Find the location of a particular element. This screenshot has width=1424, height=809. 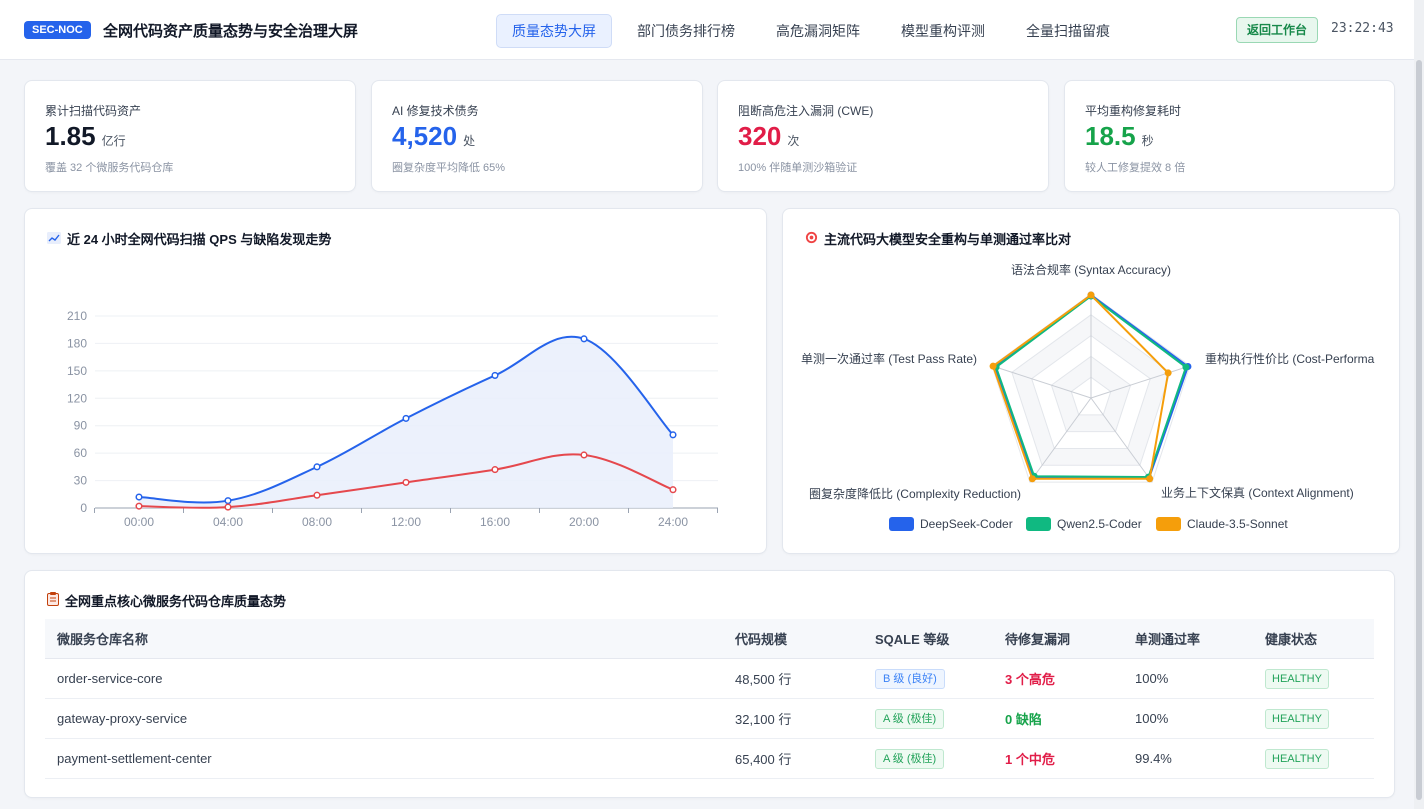

kpi-card-refactor-time: 平均重构修复耗时 18.5 秒 较人工修复提效 8 倍 is located at coordinates (1229, 136).